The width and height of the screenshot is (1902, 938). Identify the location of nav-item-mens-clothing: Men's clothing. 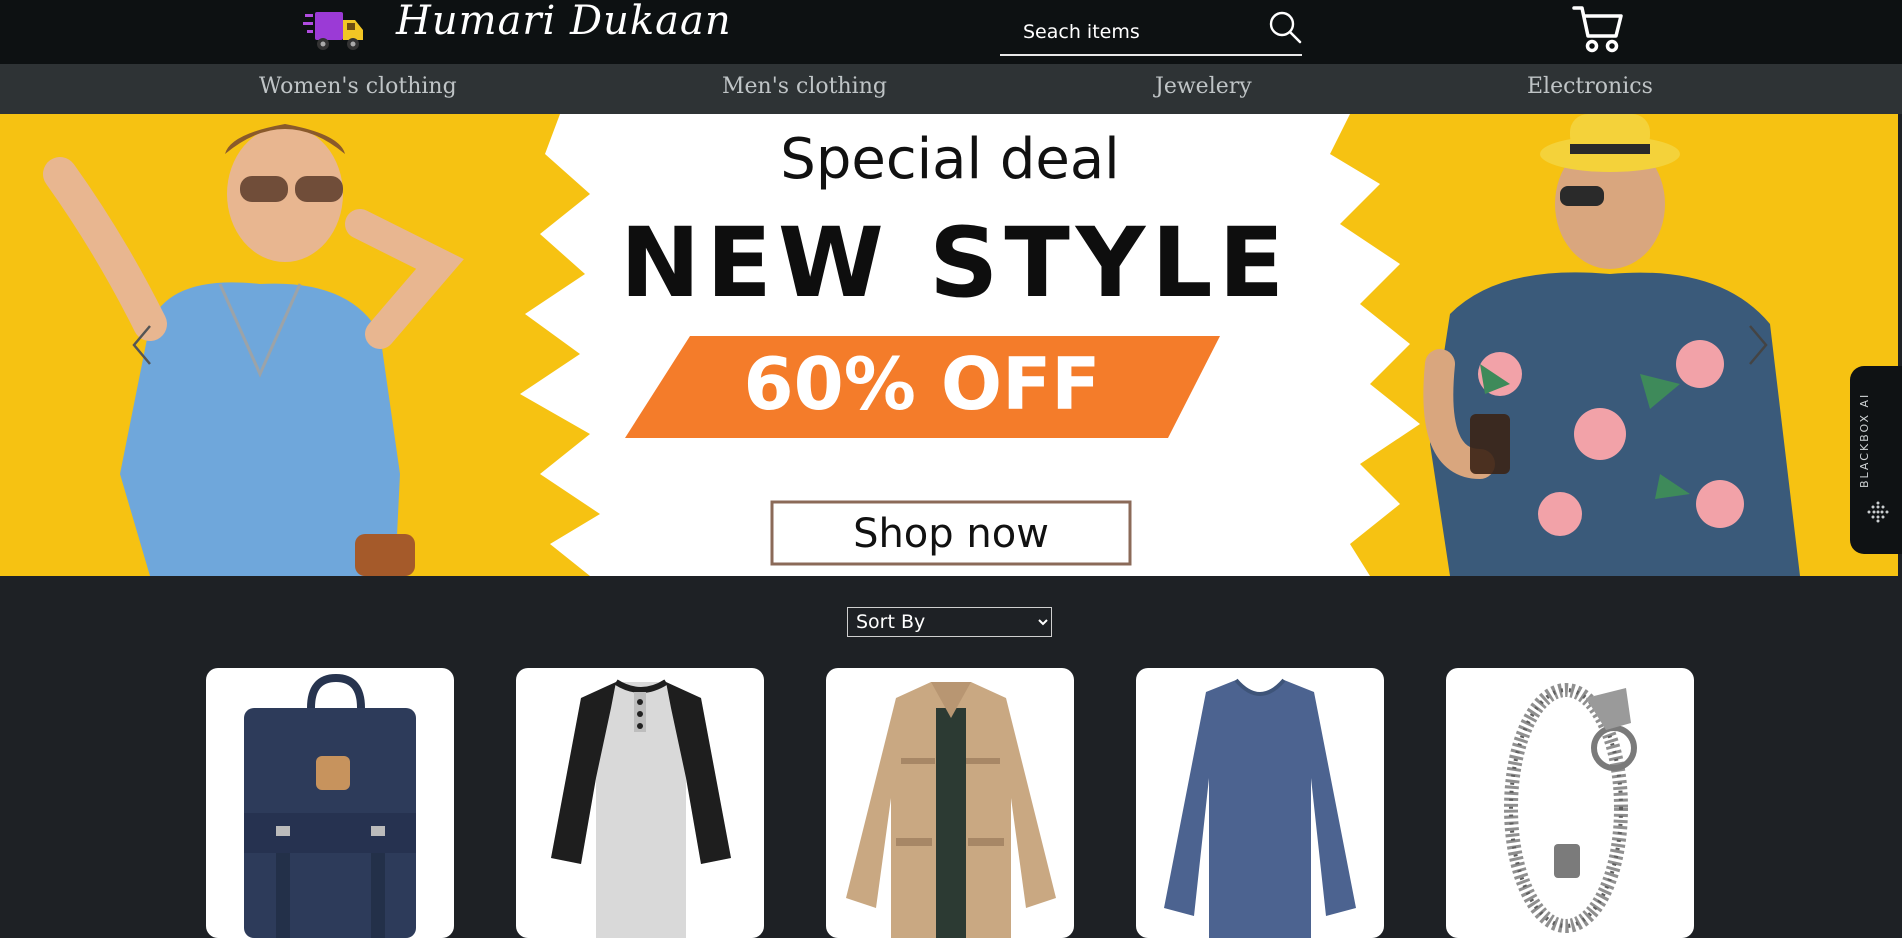
(804, 86).